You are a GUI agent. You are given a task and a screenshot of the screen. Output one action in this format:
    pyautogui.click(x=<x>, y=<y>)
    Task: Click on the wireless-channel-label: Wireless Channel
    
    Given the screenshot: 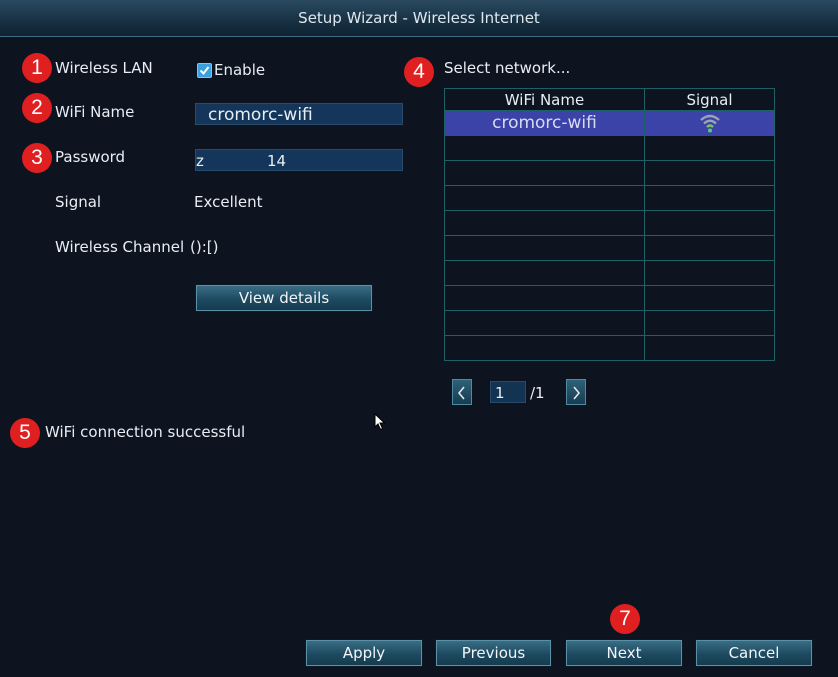 What is the action you would take?
    pyautogui.click(x=120, y=247)
    